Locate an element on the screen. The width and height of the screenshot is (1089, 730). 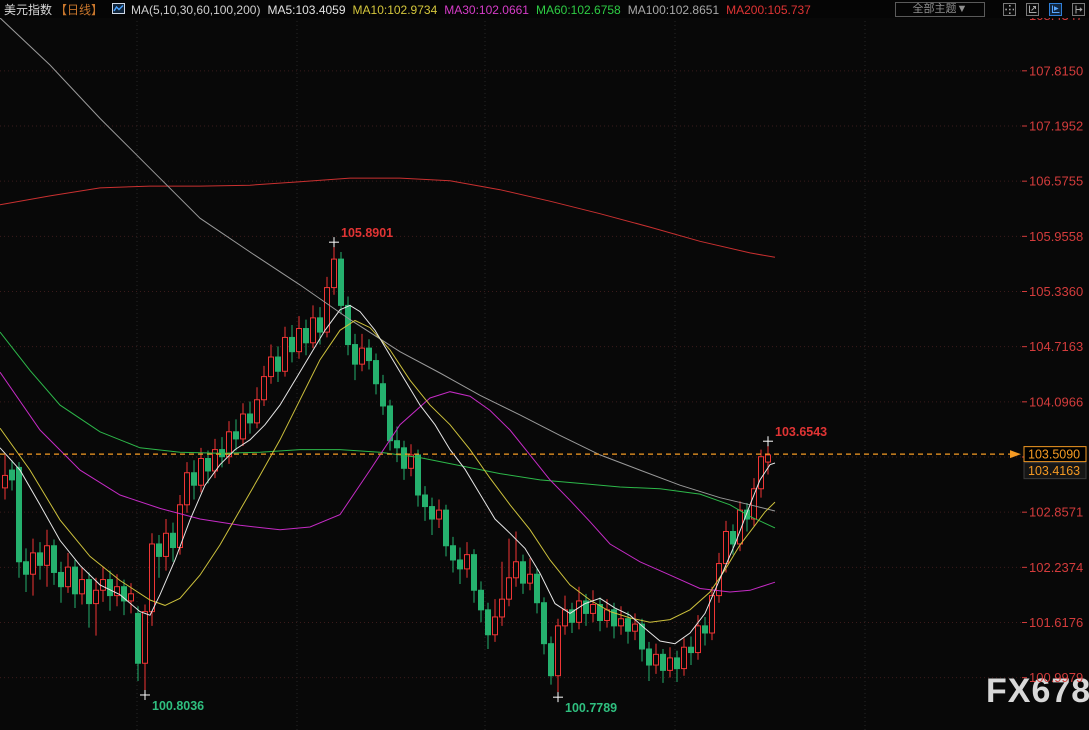
ma200-line is located at coordinates (388, 217).